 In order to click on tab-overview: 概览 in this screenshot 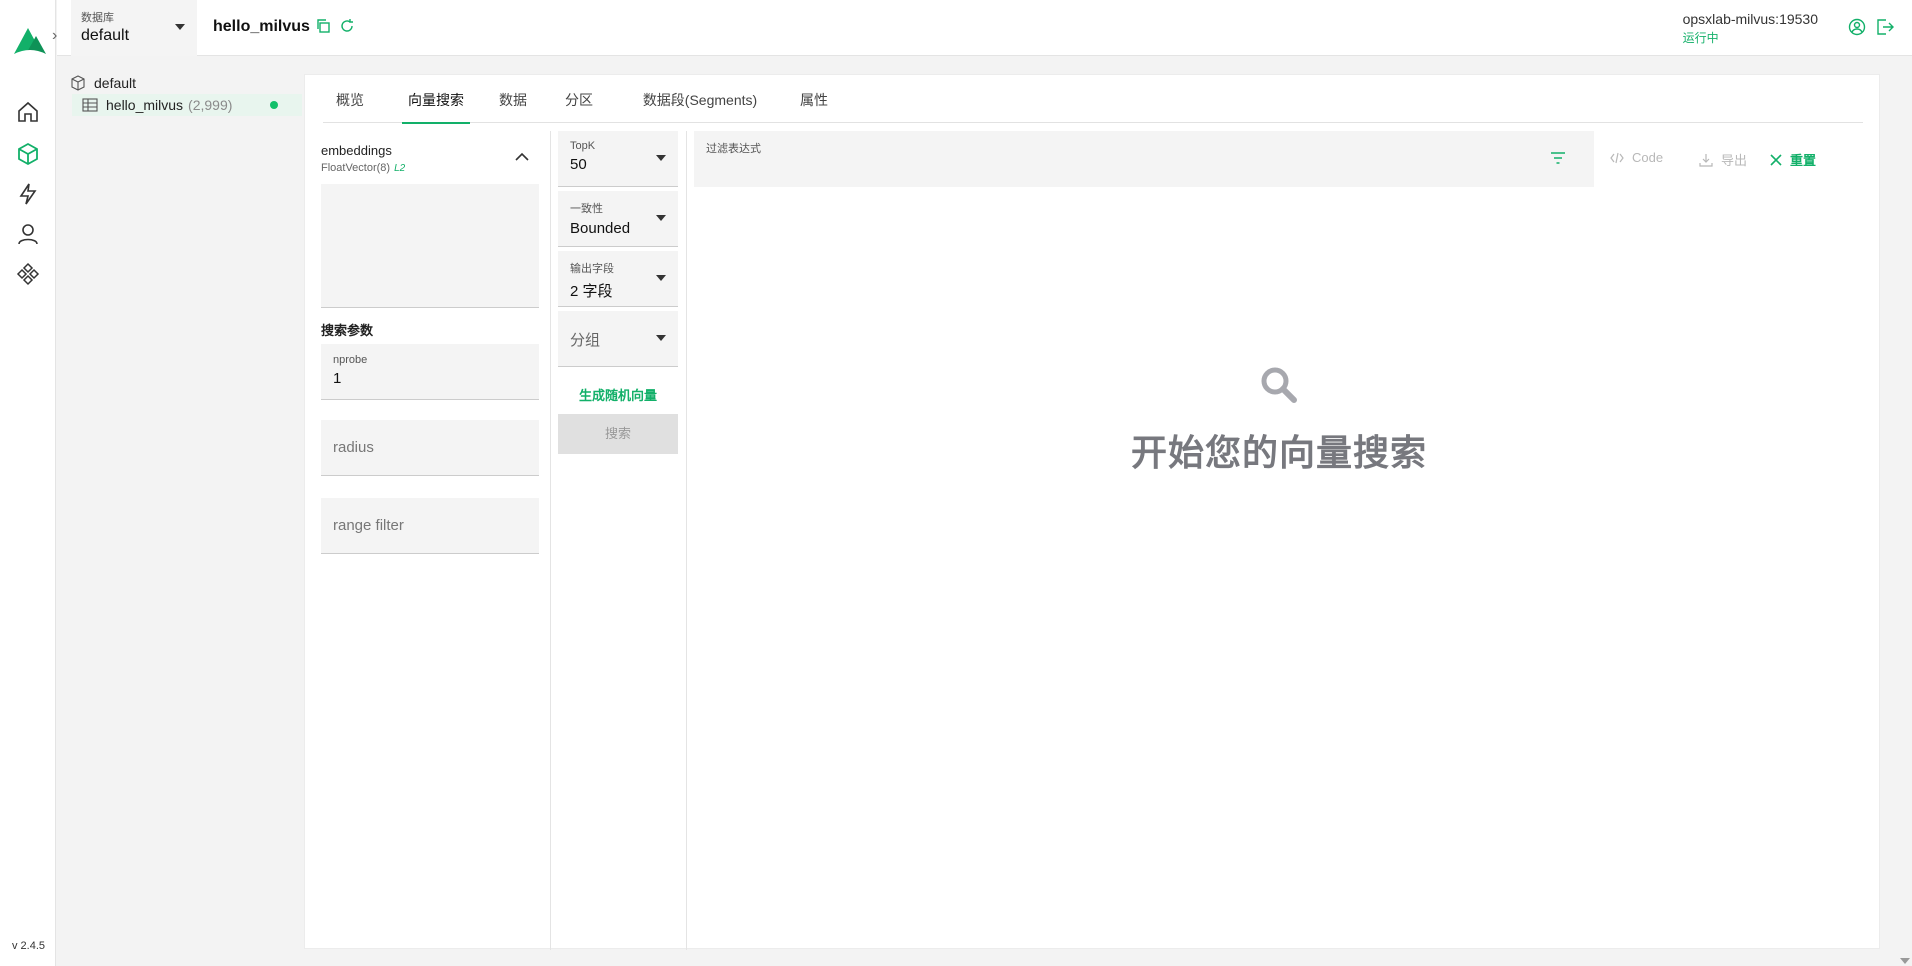, I will do `click(350, 99)`.